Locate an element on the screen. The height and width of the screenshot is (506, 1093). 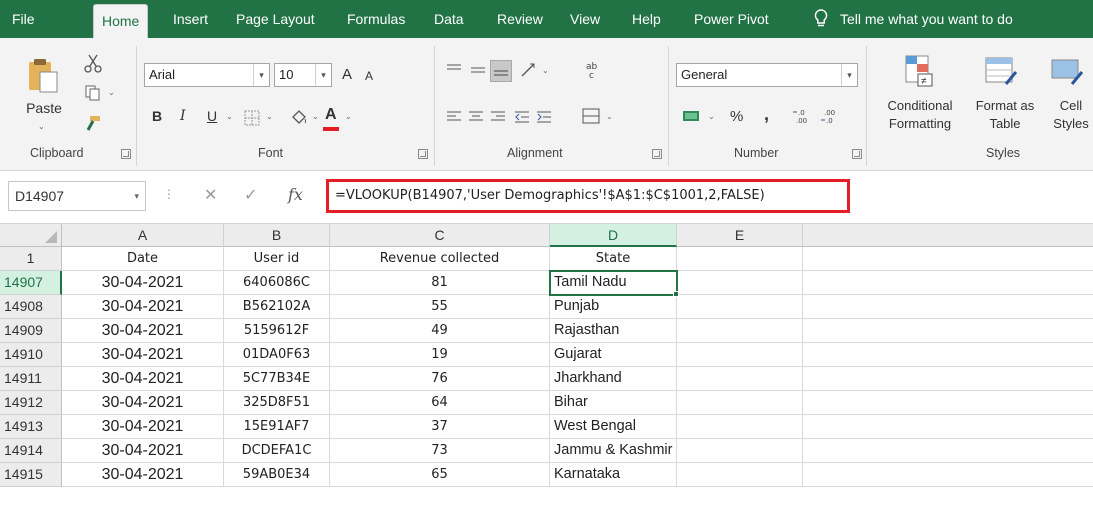
row-header: 1 is located at coordinates (31, 259).